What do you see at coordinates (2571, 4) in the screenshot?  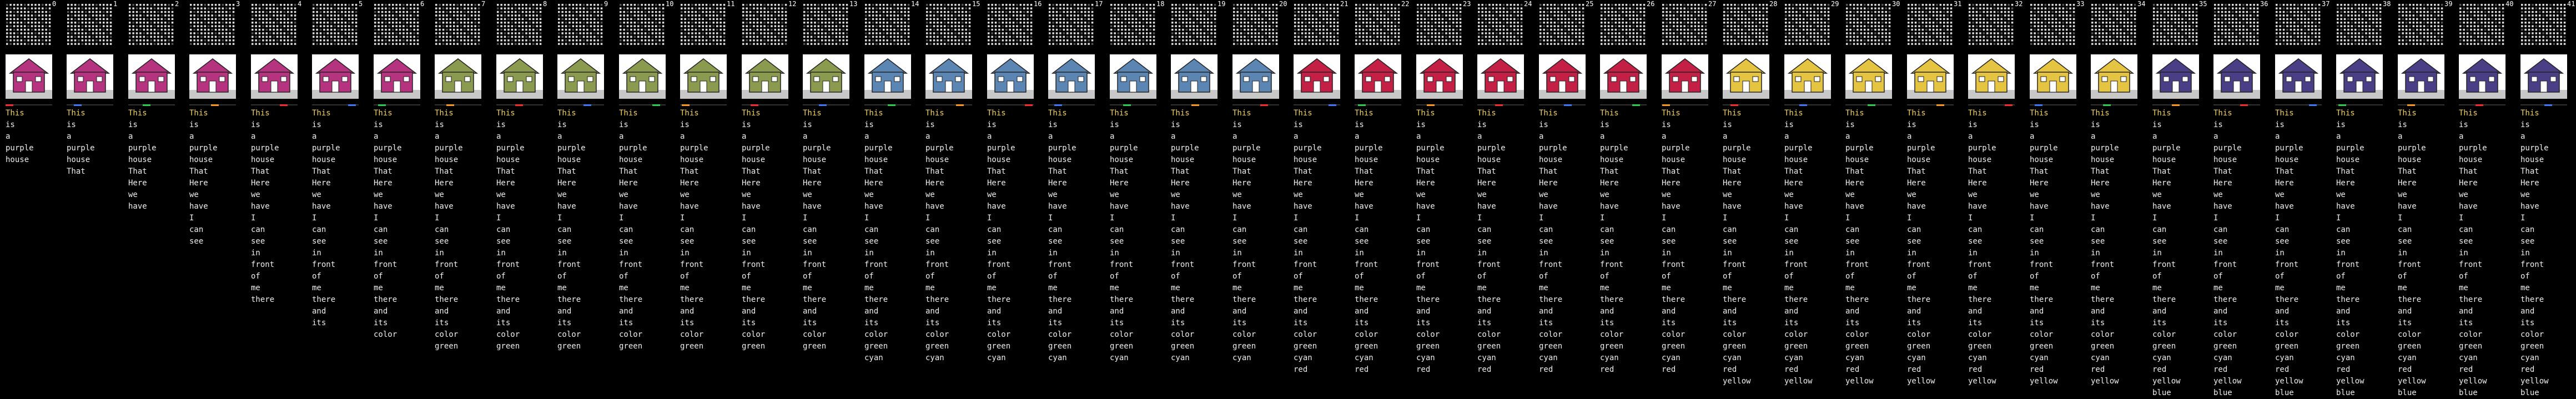 I see `frame-number: 41` at bounding box center [2571, 4].